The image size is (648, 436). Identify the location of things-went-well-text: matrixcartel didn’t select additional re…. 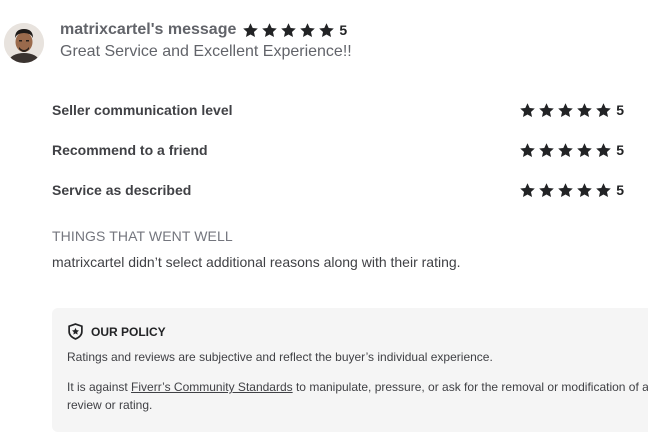
(256, 262).